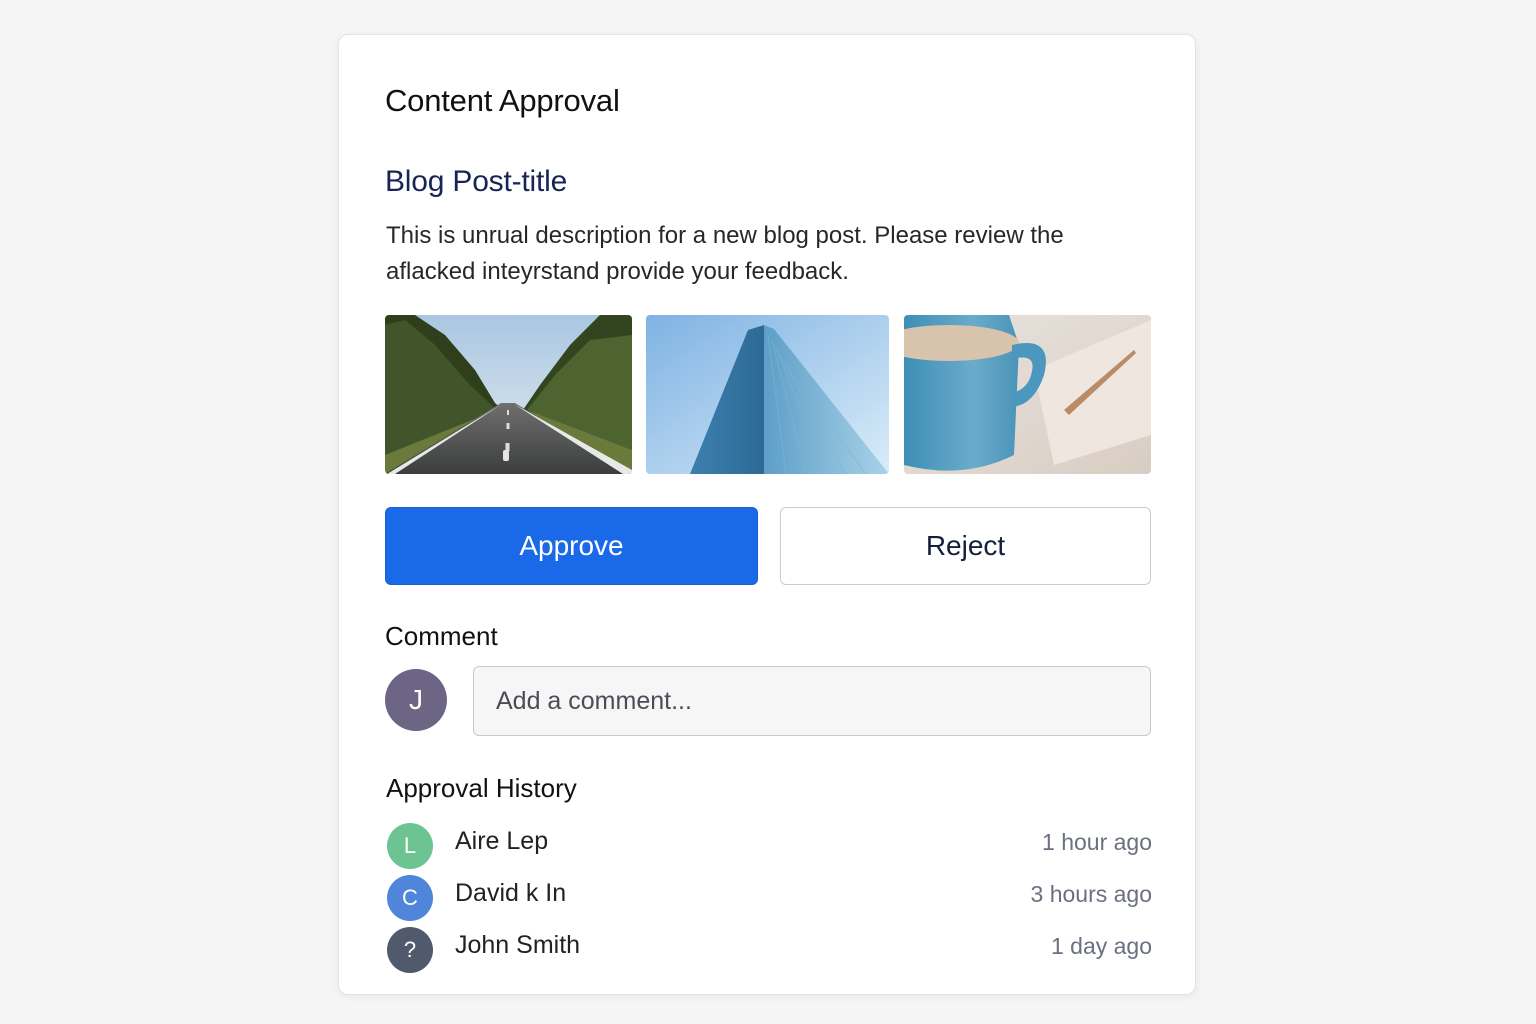 This screenshot has width=1536, height=1024. I want to click on commenter-avatar: J, so click(416, 700).